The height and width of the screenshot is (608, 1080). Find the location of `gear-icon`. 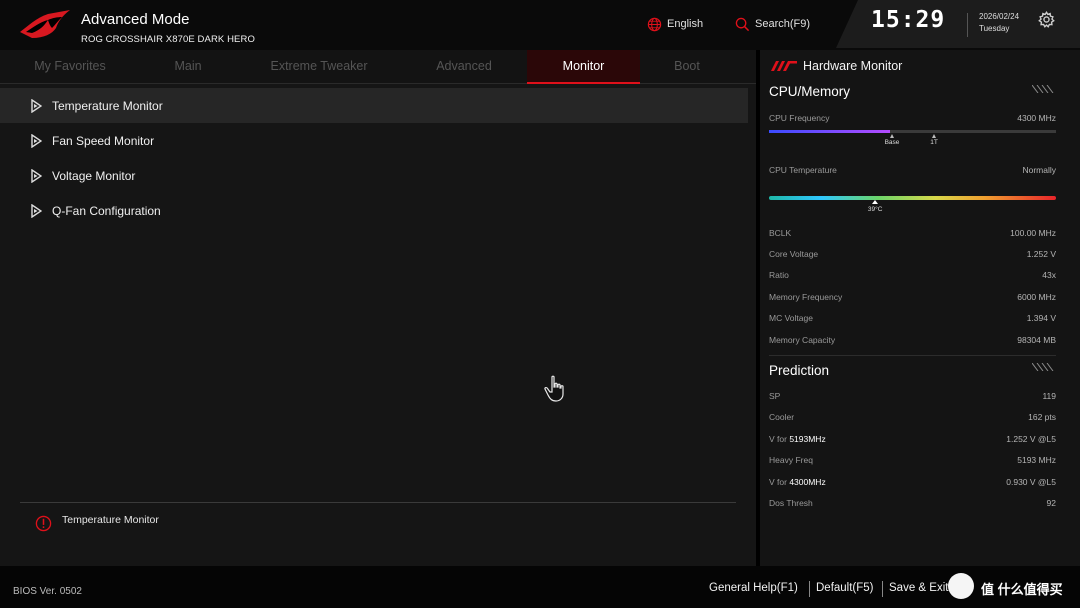

gear-icon is located at coordinates (1046, 19).